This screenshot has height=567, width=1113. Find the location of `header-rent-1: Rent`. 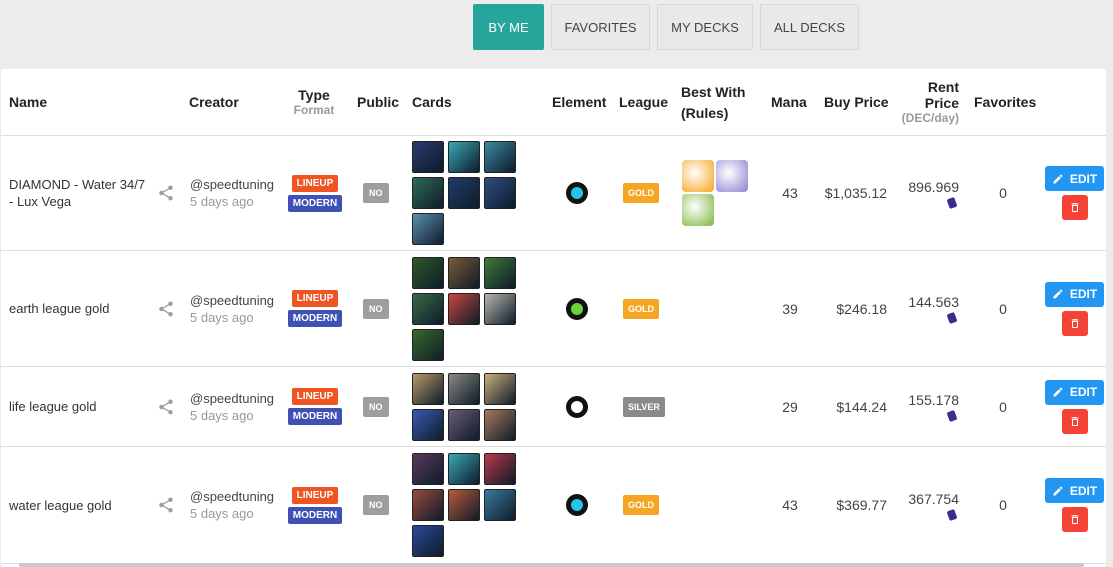

header-rent-1: Rent is located at coordinates (943, 87).